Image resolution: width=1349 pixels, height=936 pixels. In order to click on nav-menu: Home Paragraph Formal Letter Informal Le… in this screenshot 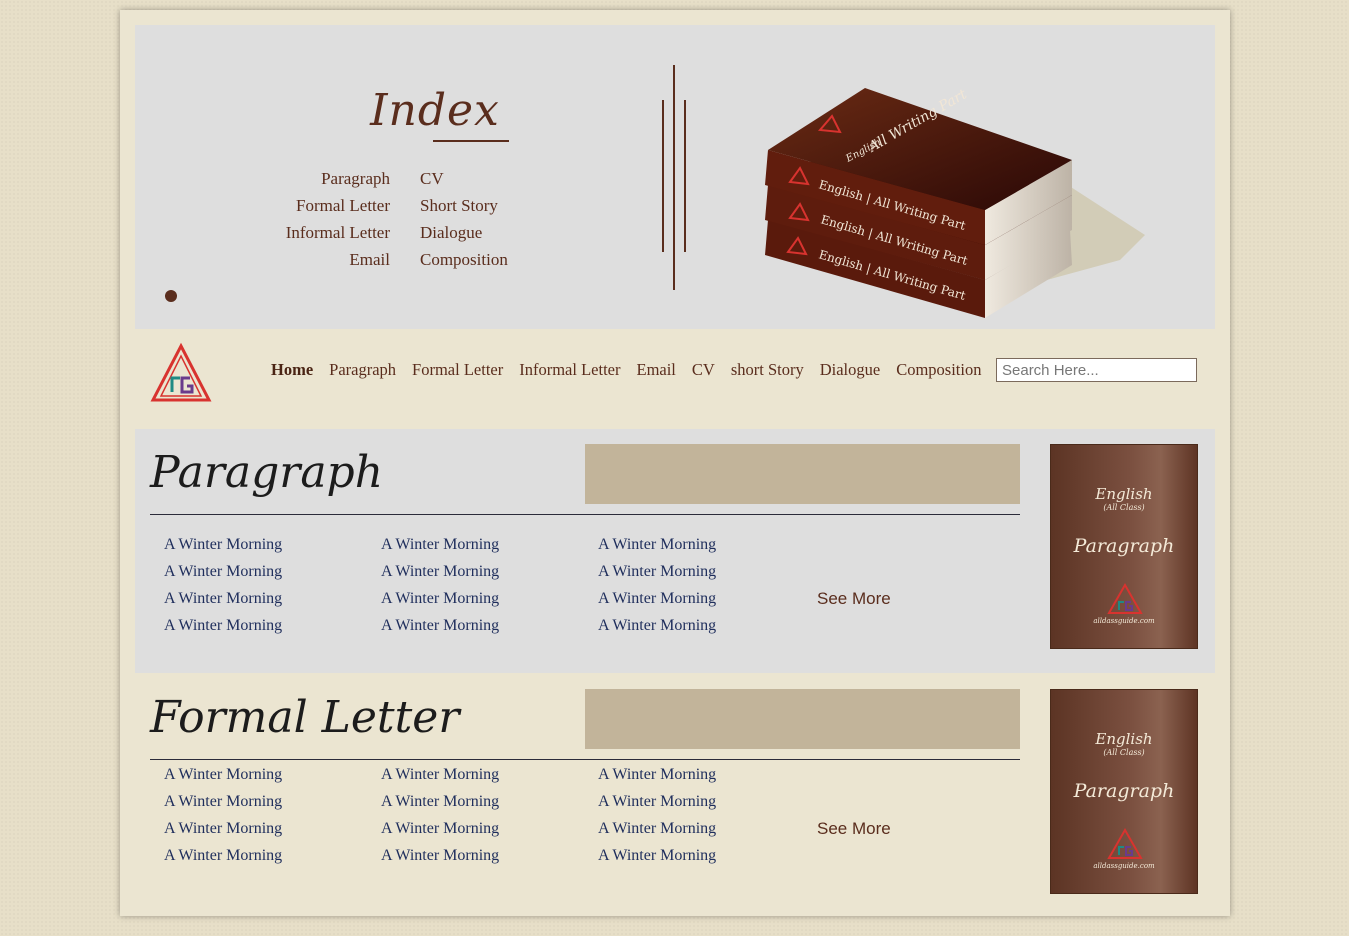, I will do `click(626, 370)`.